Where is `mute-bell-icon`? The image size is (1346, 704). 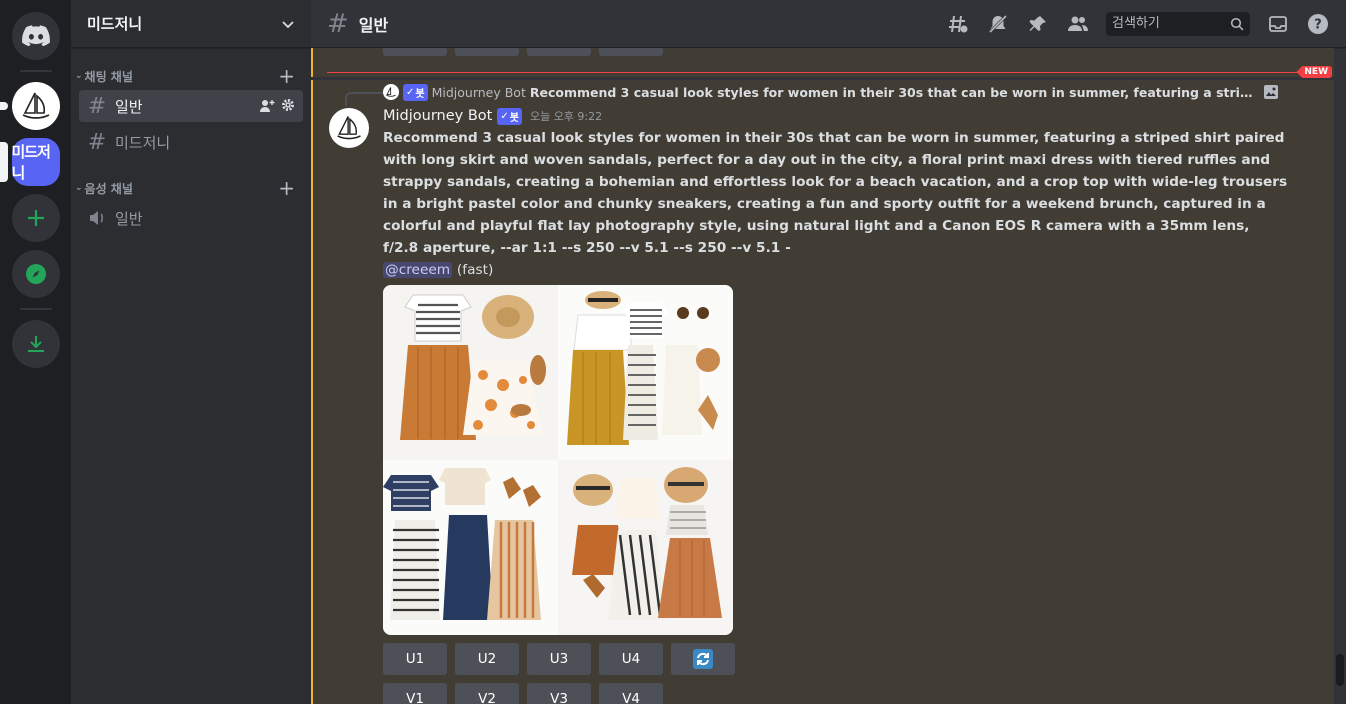
mute-bell-icon is located at coordinates (998, 24).